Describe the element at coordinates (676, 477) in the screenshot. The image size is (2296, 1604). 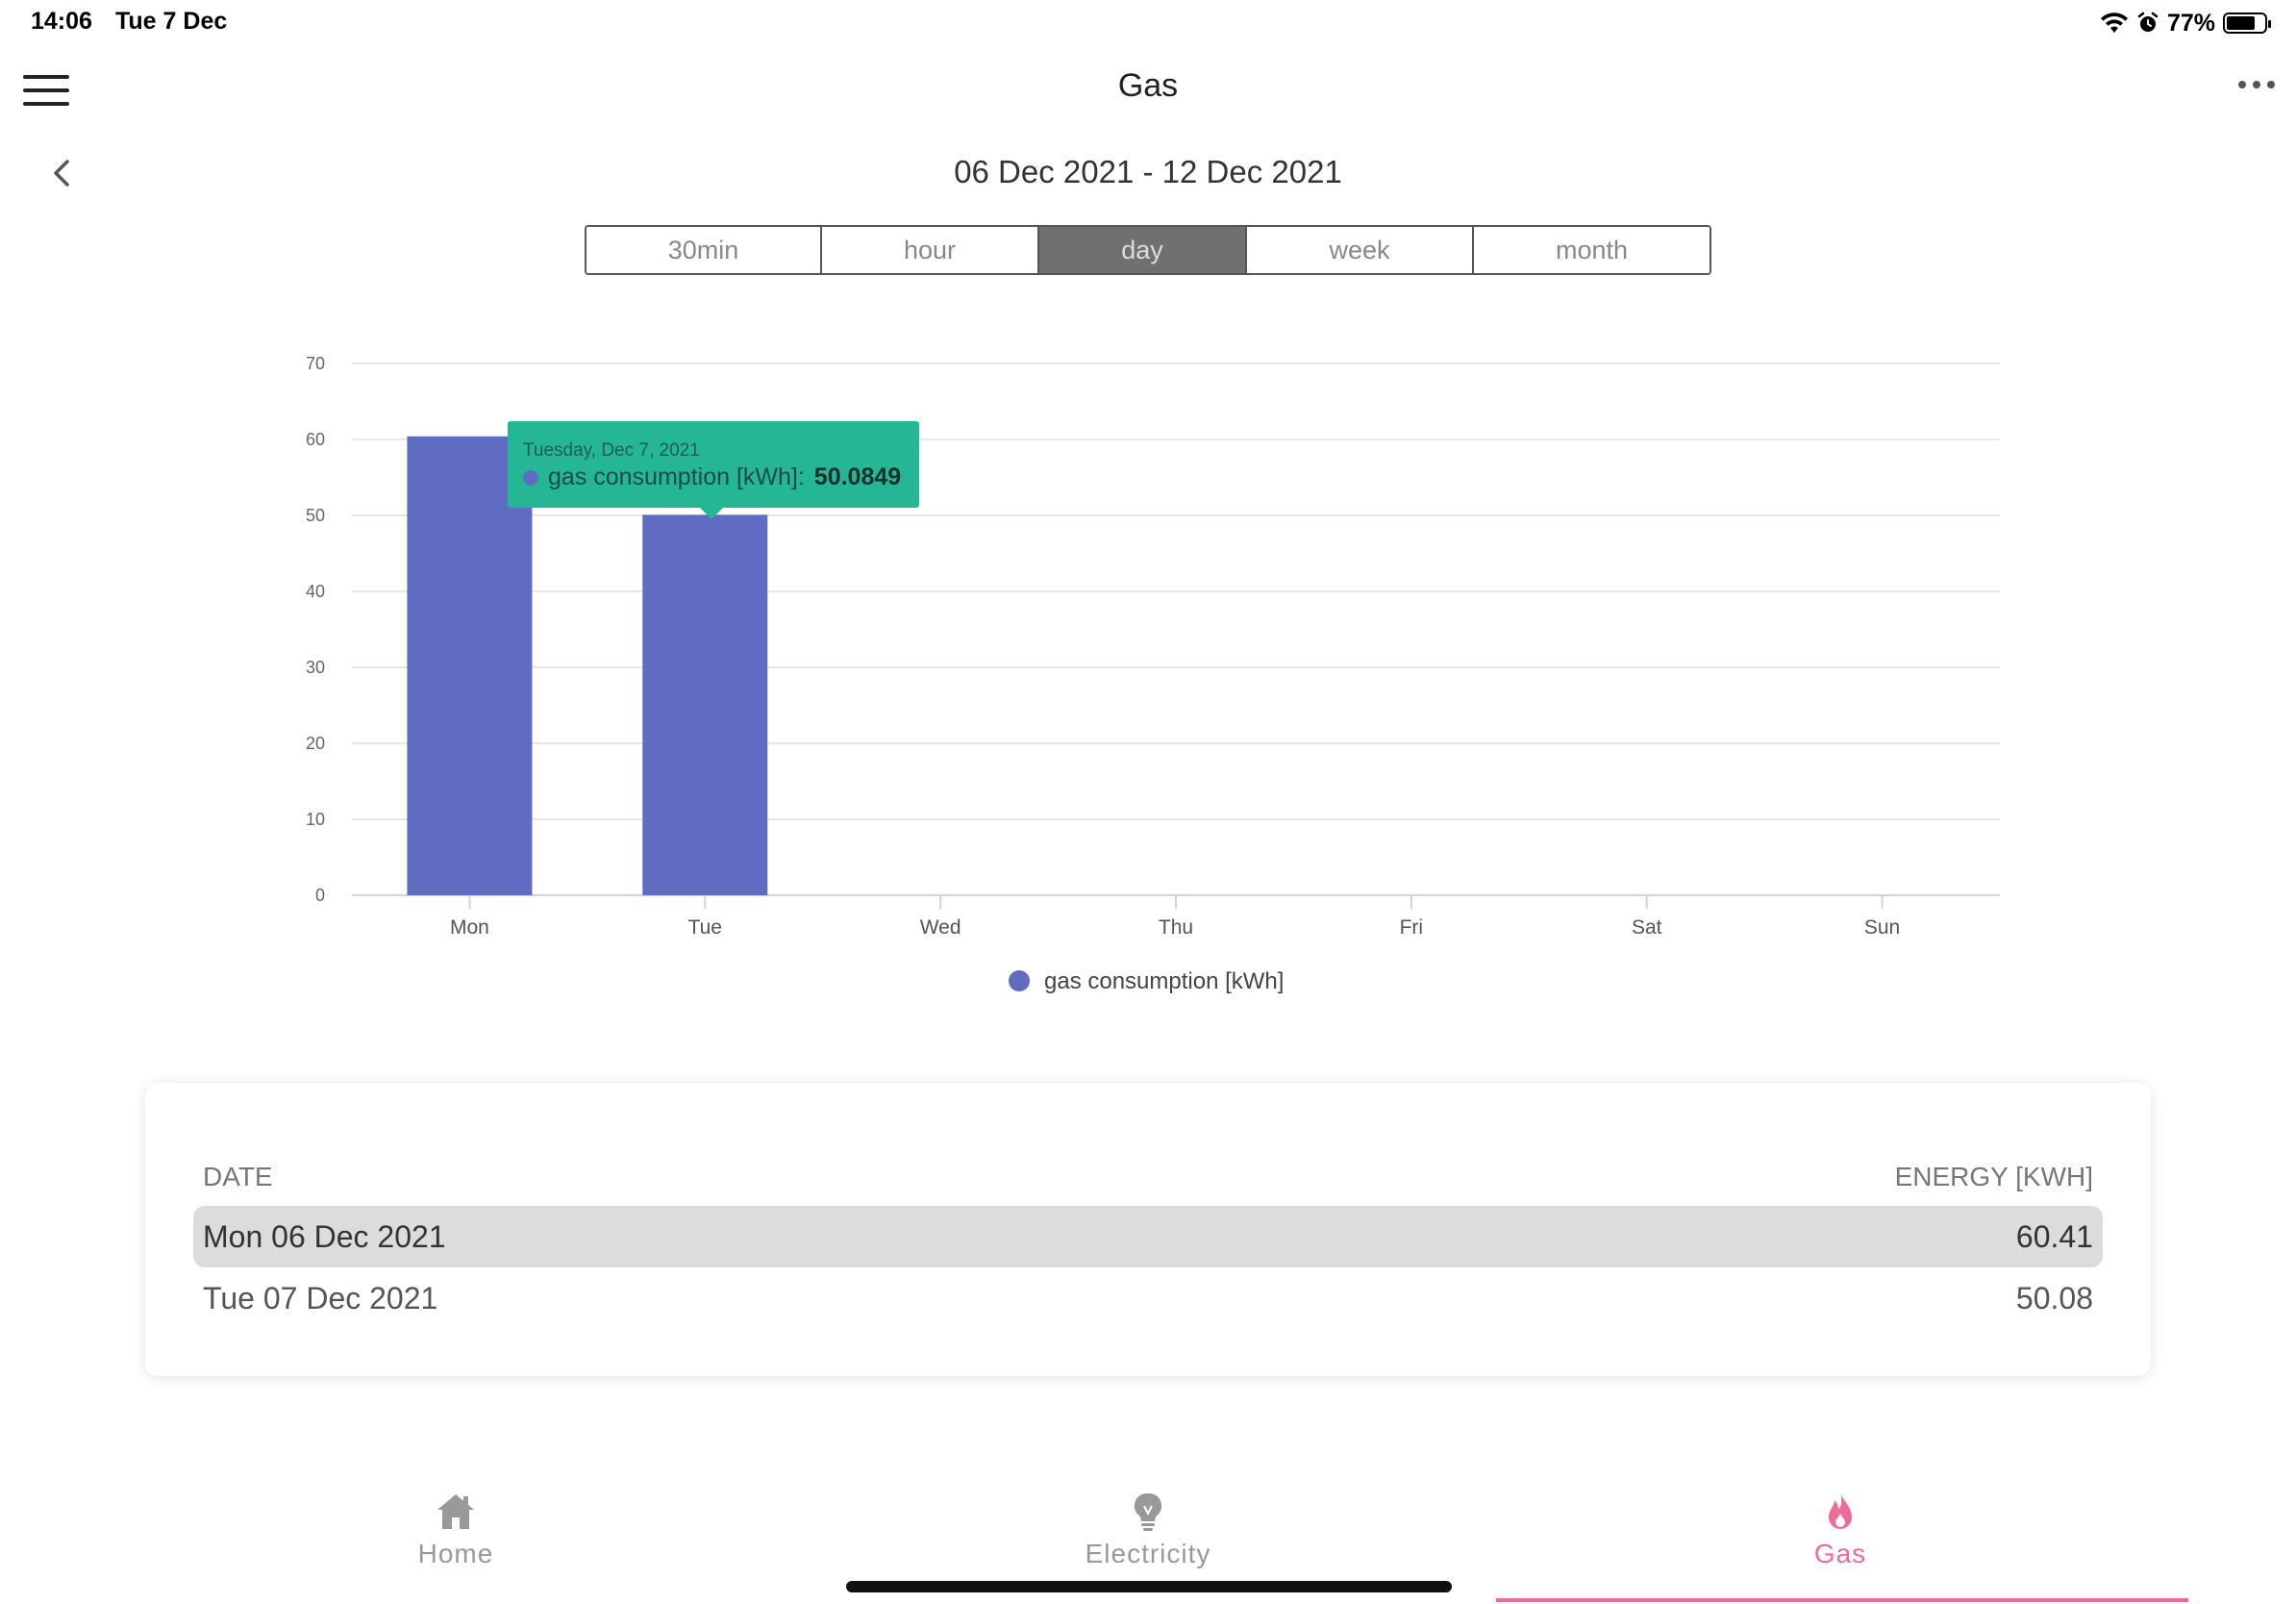
I see `tooltip-series-name: gas consumption [kWh]:` at that location.